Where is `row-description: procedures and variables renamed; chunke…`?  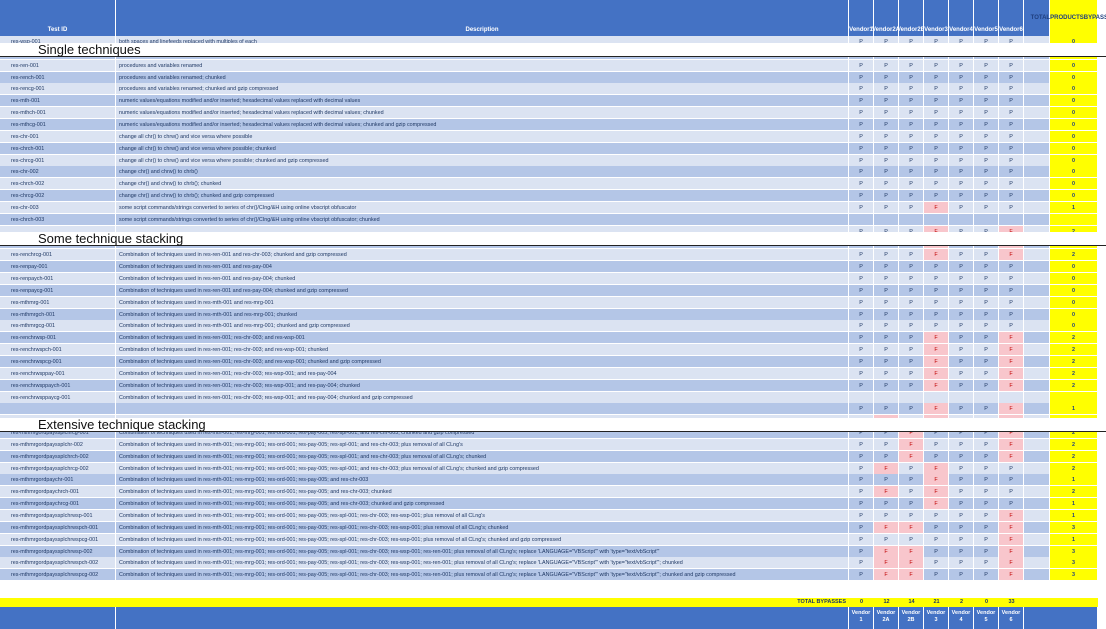
row-description: procedures and variables renamed; chunke… is located at coordinates (482, 77).